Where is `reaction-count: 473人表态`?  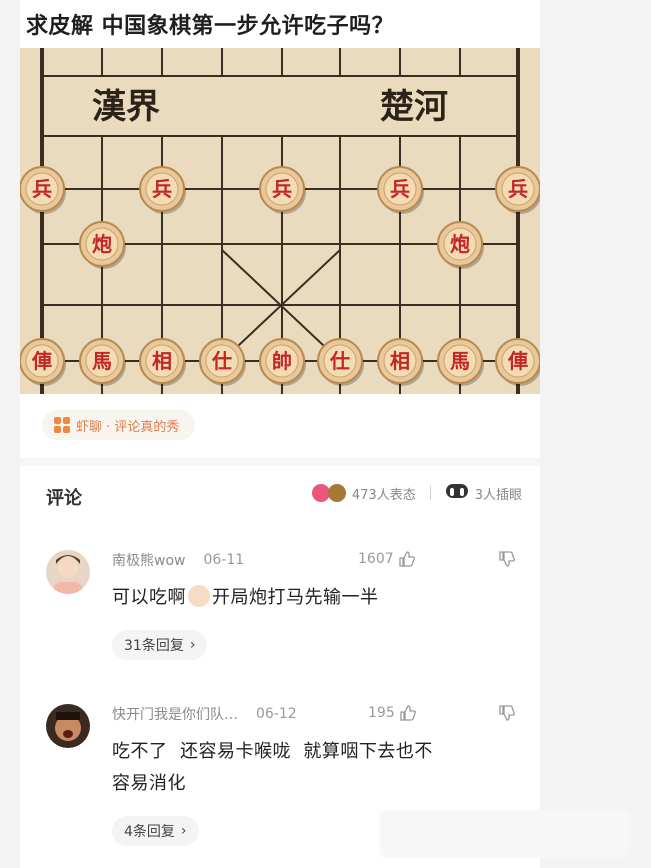
reaction-count: 473人表态 is located at coordinates (383, 495).